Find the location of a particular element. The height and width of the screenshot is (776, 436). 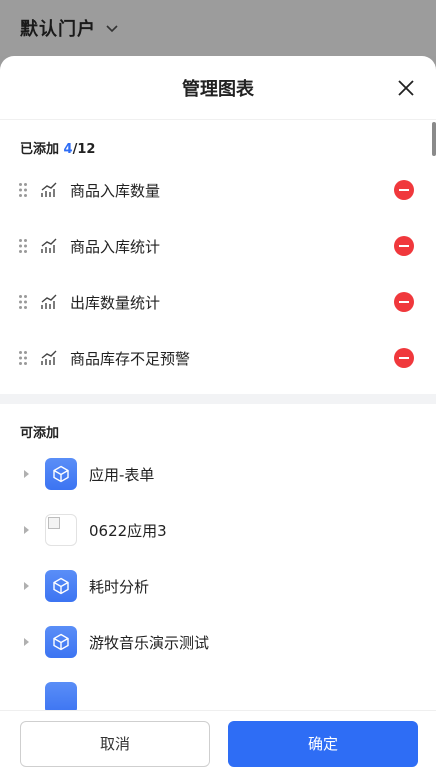

cancel-button: 取消 is located at coordinates (115, 743).